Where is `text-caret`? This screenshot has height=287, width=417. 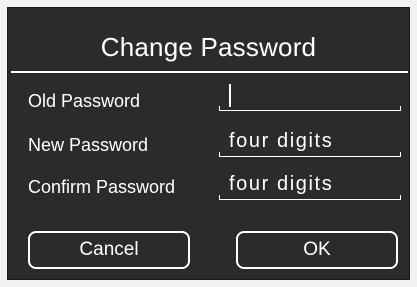
text-caret is located at coordinates (230, 95).